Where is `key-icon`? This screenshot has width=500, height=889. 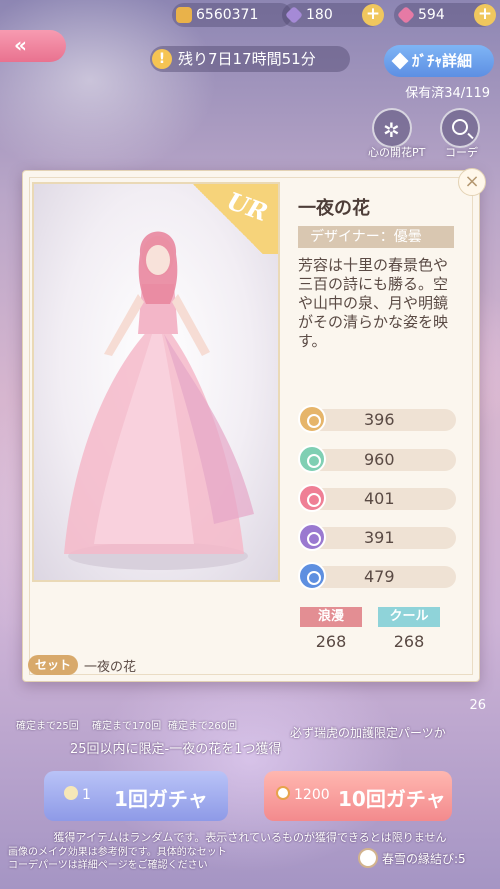
key-icon is located at coordinates (71, 793).